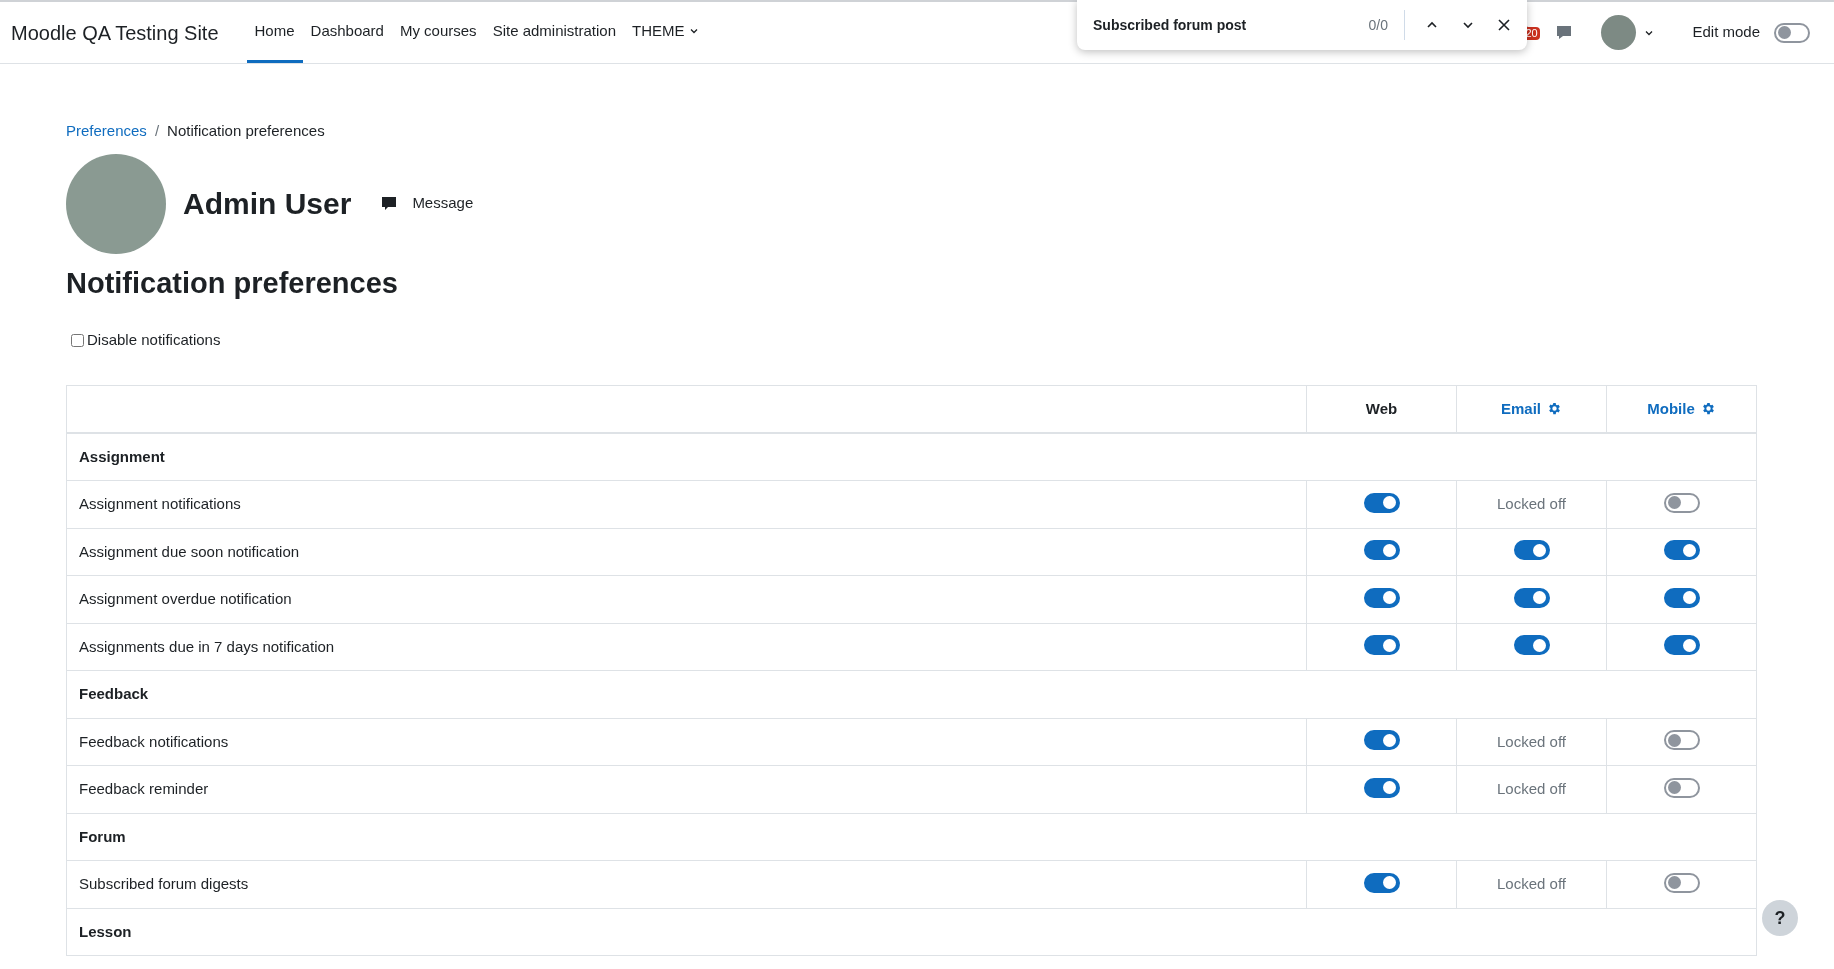 This screenshot has height=969, width=1834. What do you see at coordinates (160, 503) in the screenshot?
I see `notification-label: Assignment notifications` at bounding box center [160, 503].